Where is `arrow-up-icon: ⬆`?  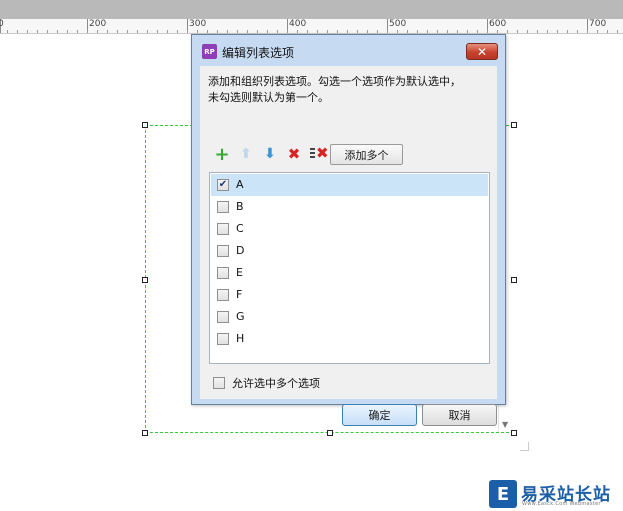
arrow-up-icon: ⬆ is located at coordinates (246, 154).